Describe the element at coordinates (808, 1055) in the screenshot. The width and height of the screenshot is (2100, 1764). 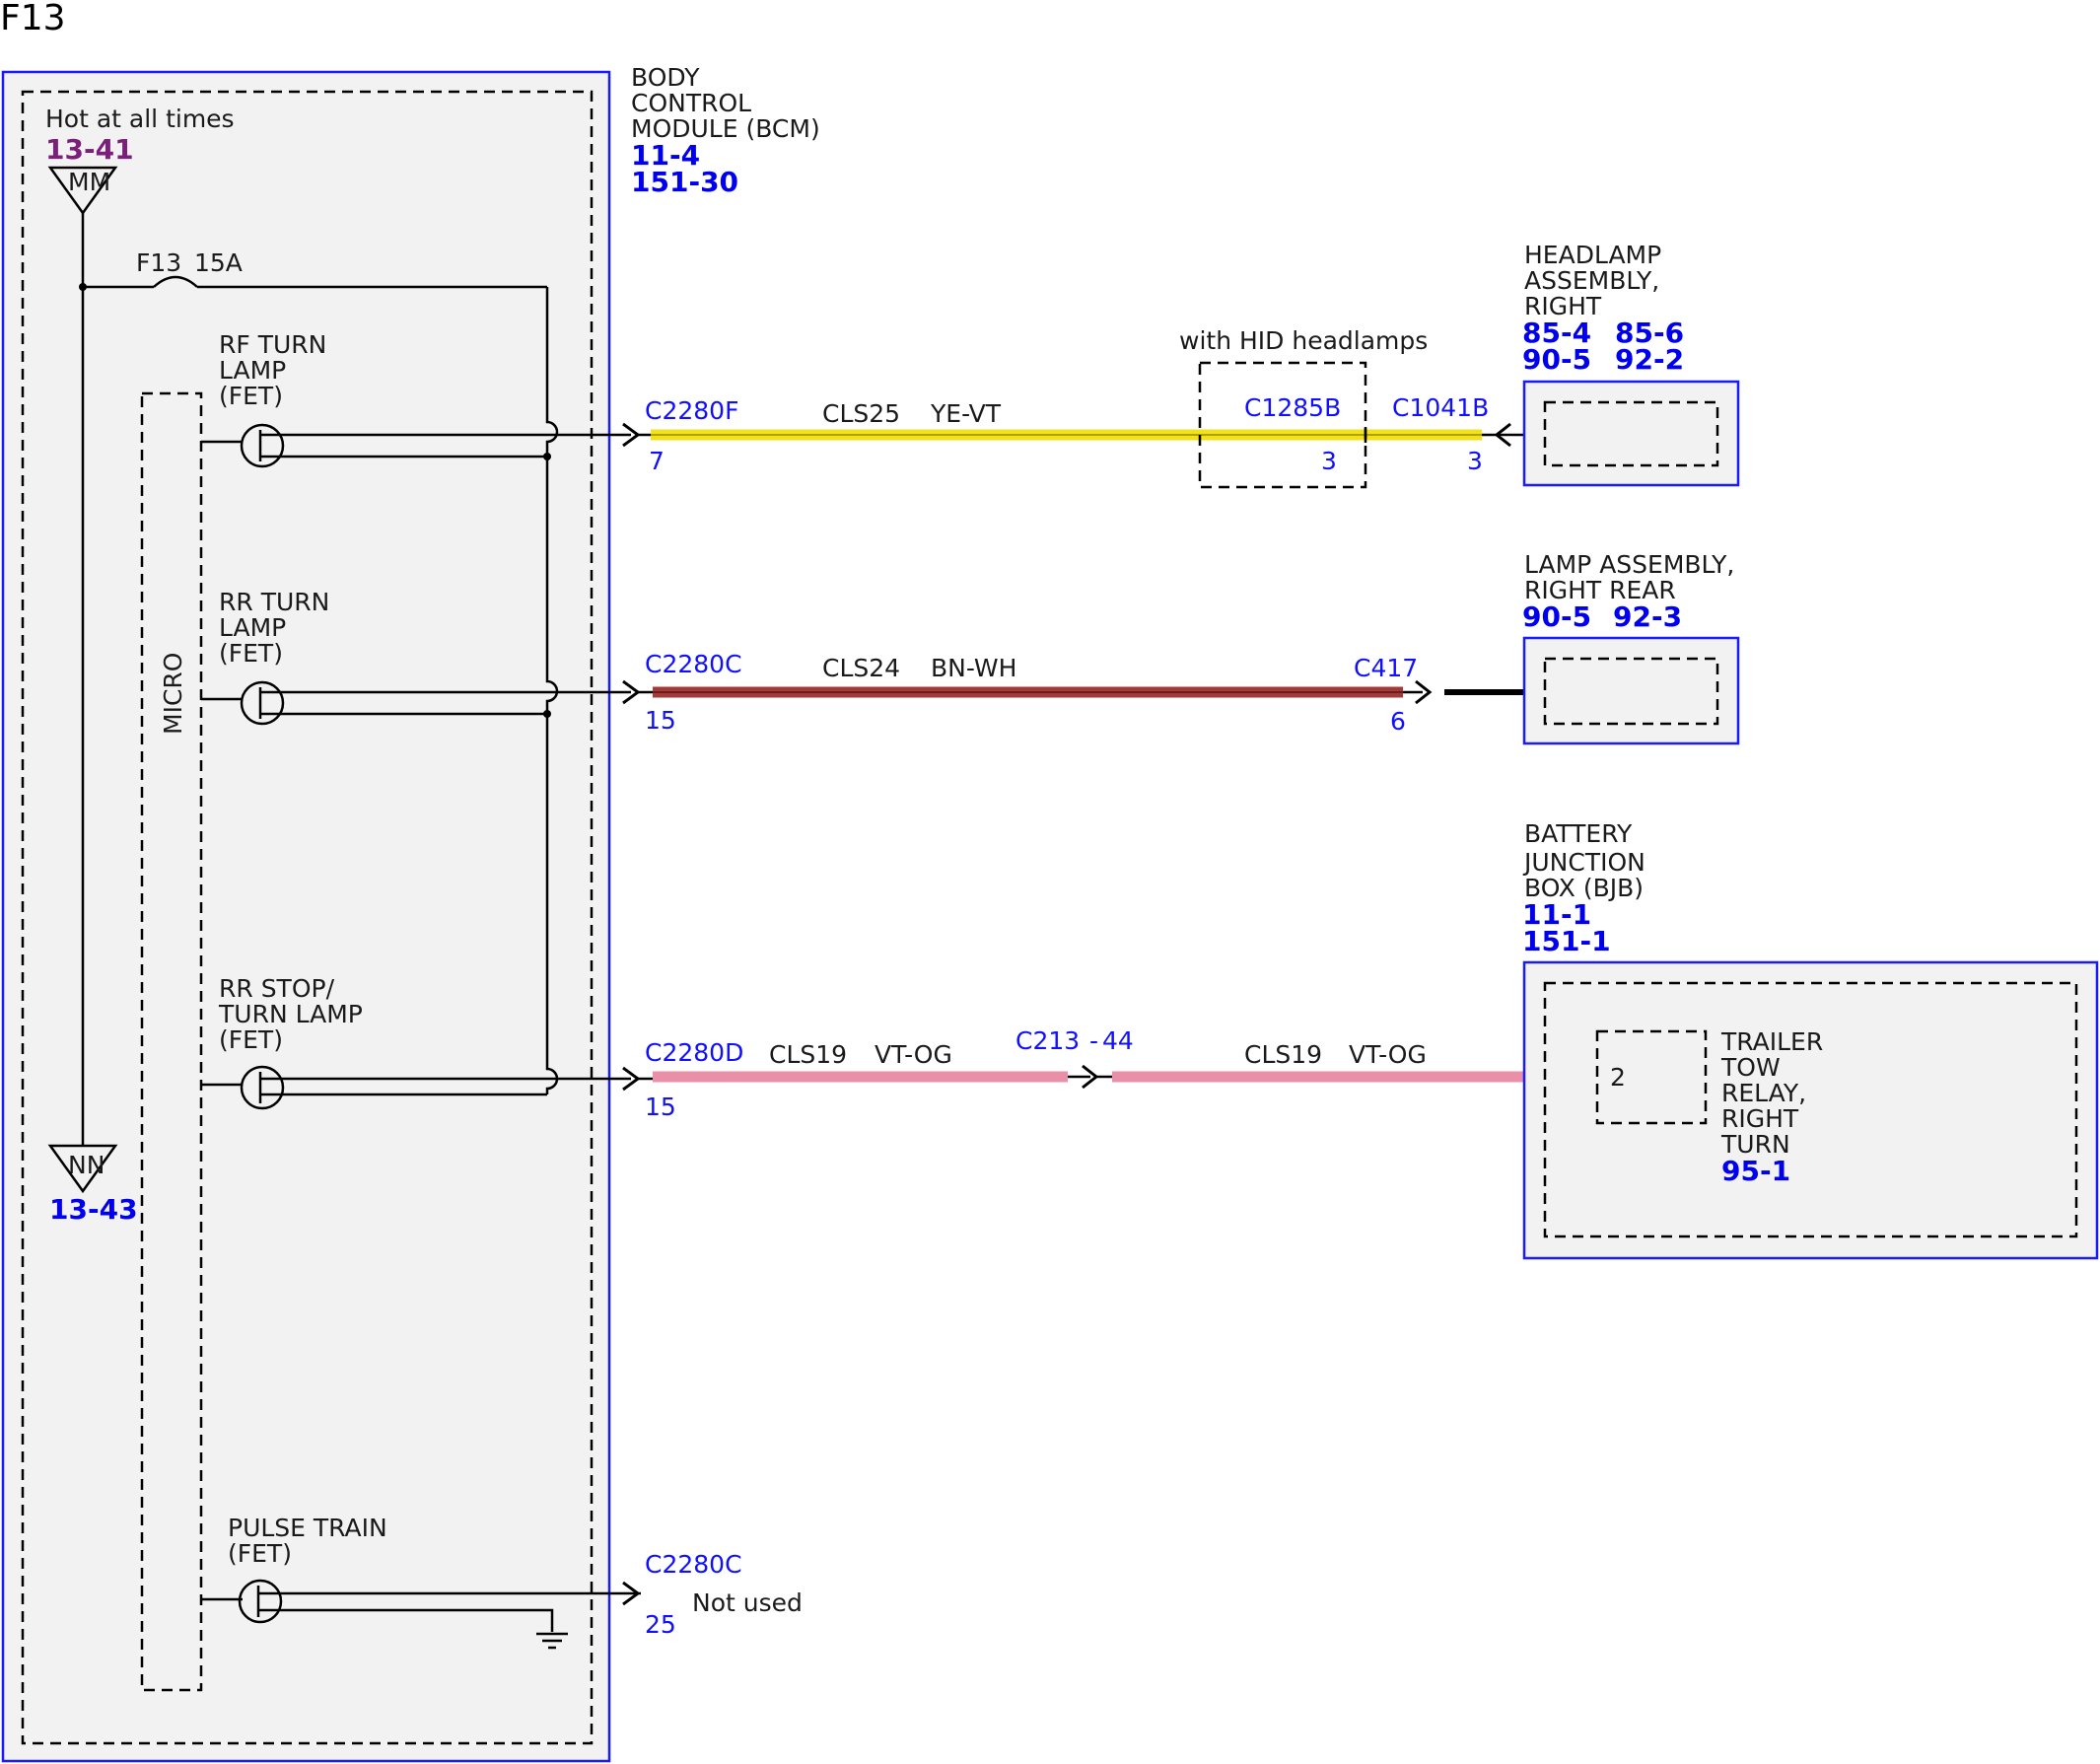
I see `stop-circuit: CLS19` at that location.